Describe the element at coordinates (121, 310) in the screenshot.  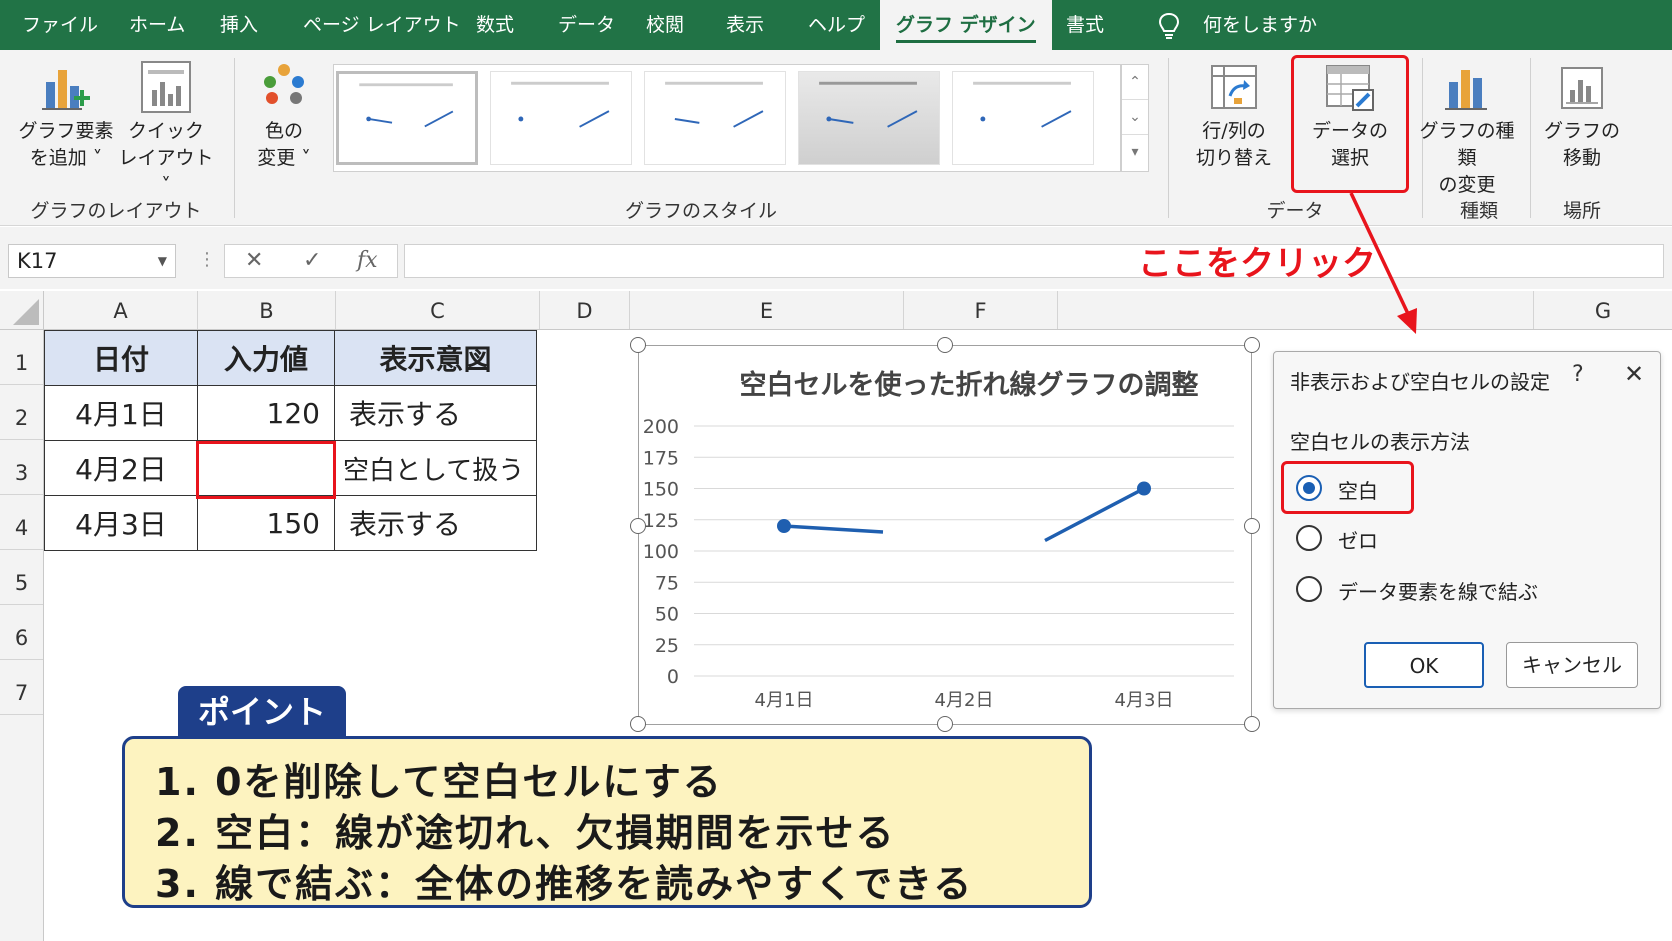
I see `column-header-a: A` at that location.